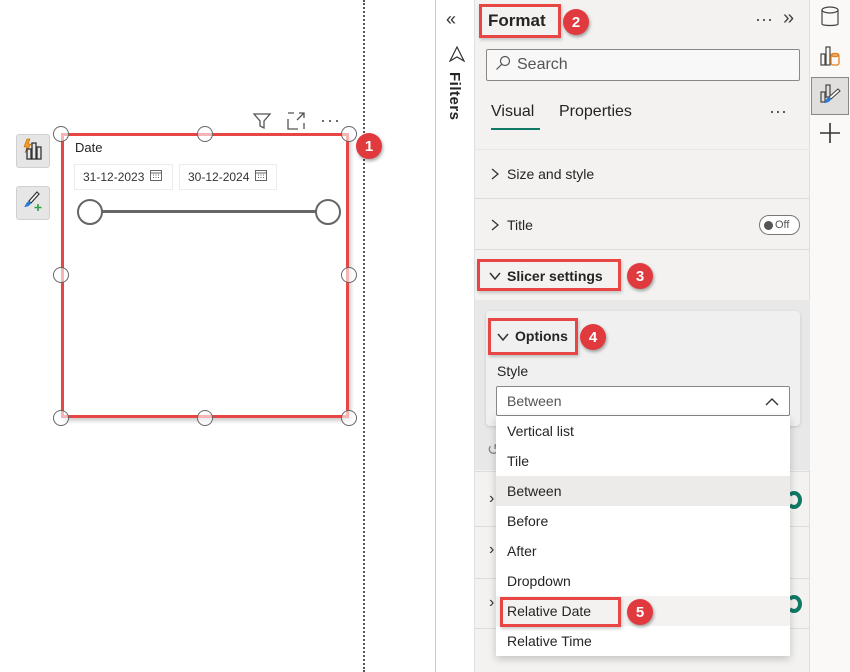 This screenshot has height=672, width=850. What do you see at coordinates (643, 431) in the screenshot?
I see `style-option-vertical-list: Vertical list` at bounding box center [643, 431].